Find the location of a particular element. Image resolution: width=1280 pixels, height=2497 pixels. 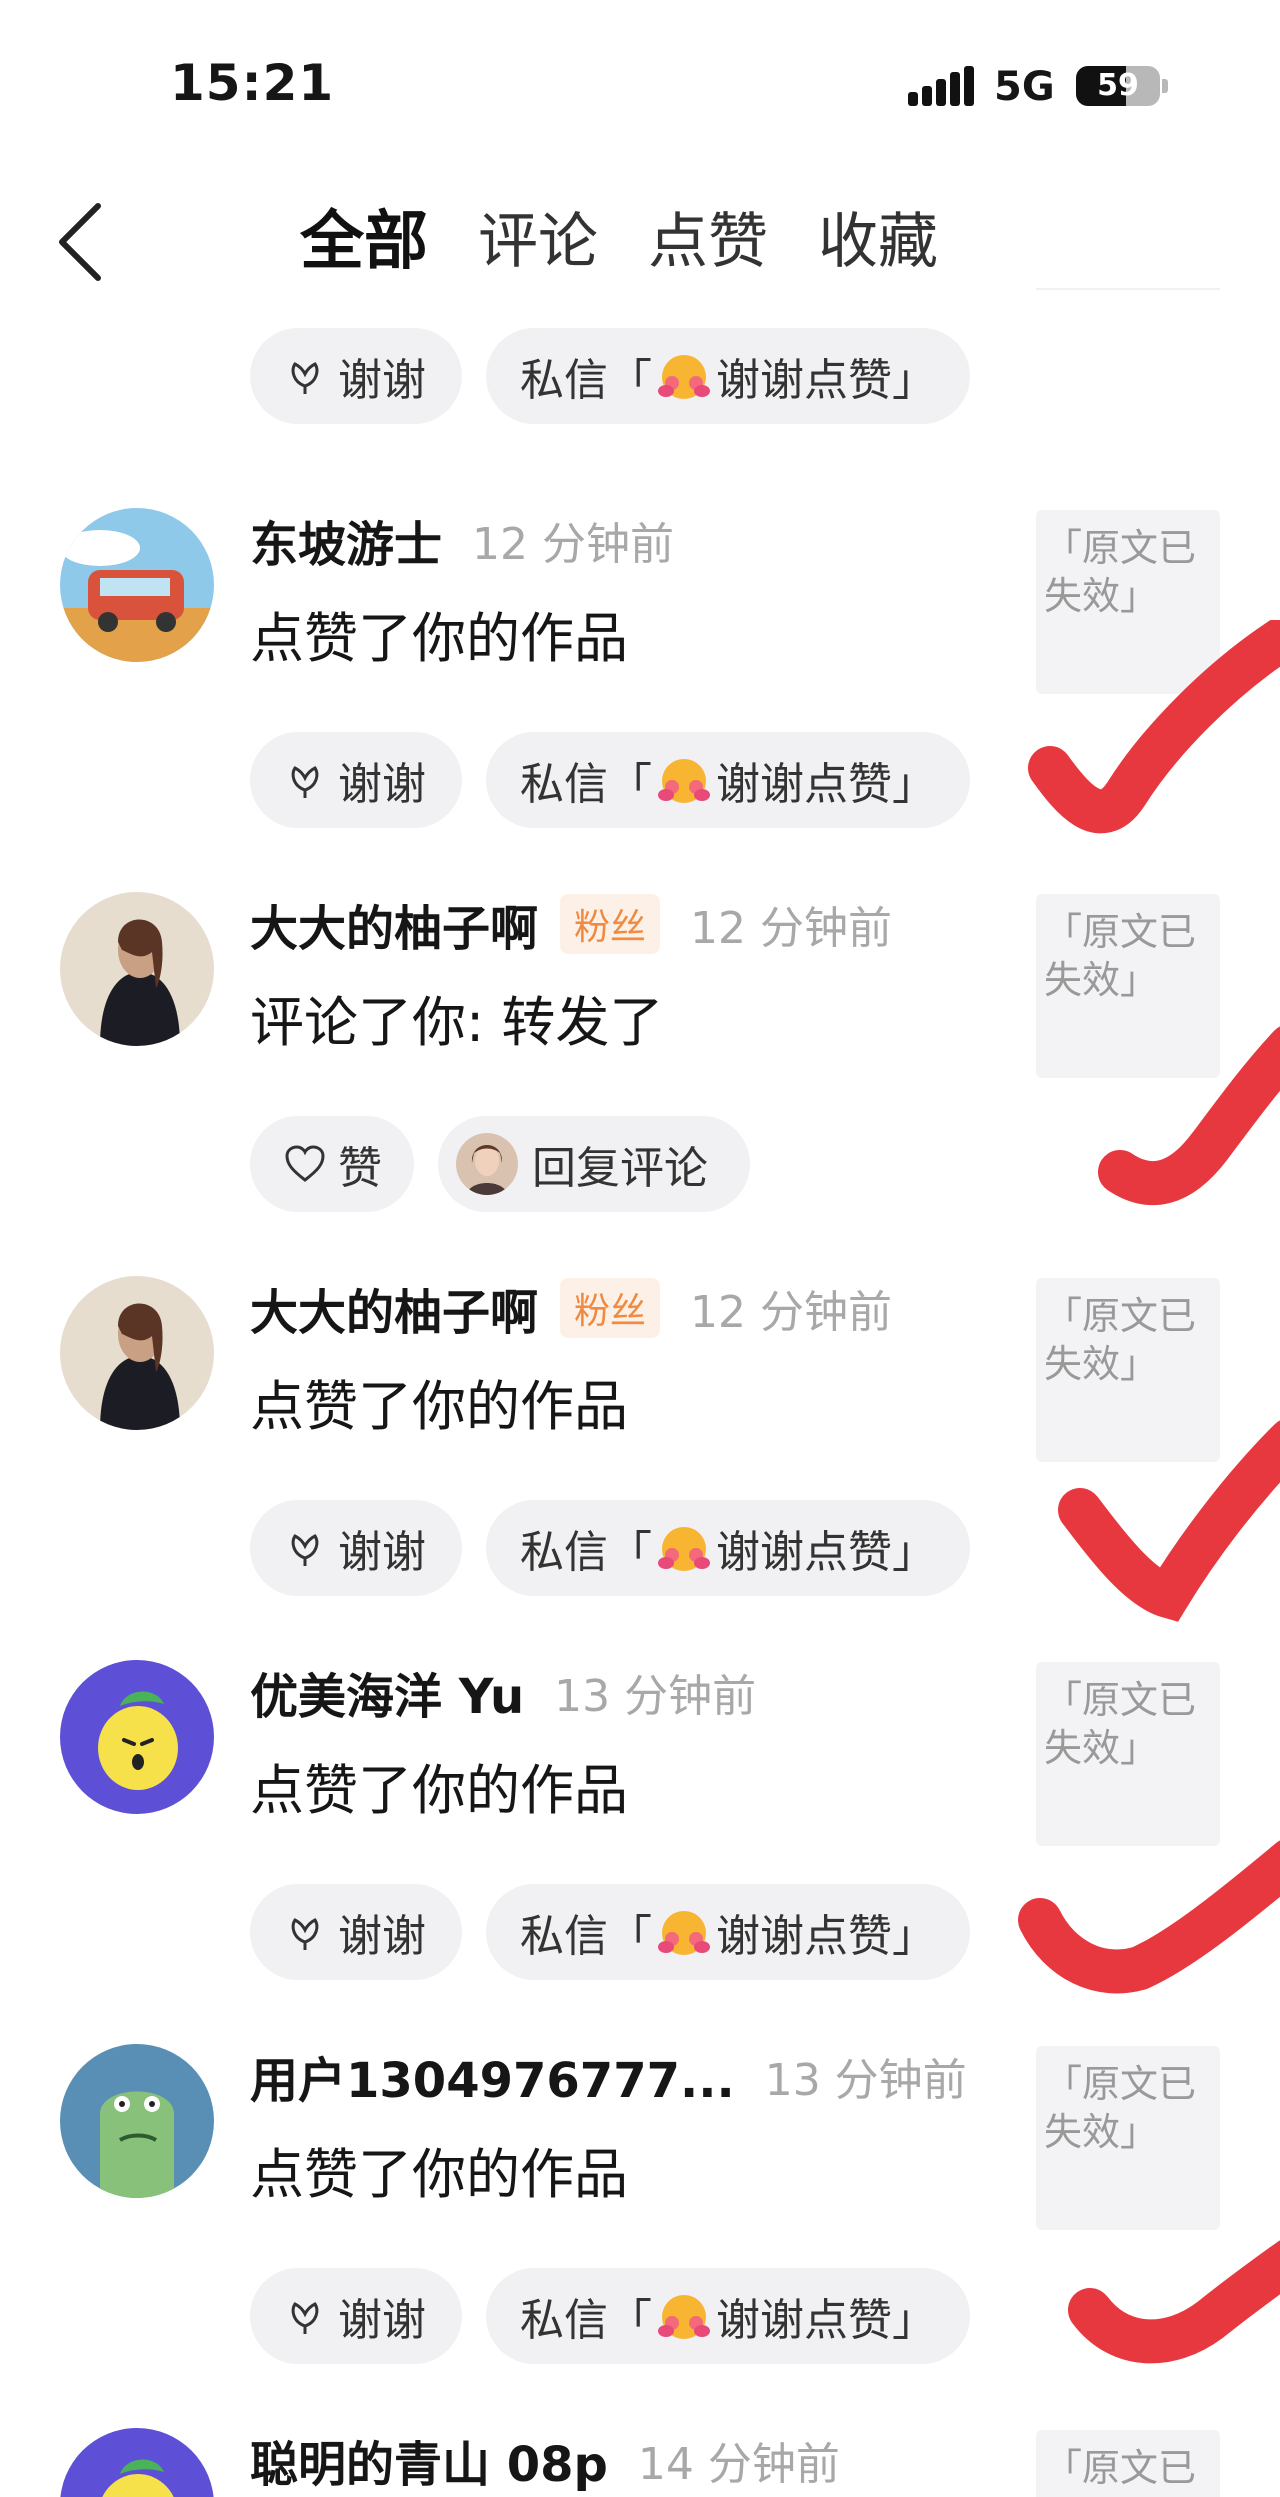

name-line: 聪明的青山 08p 14 分钟前 is located at coordinates (545, 2461).